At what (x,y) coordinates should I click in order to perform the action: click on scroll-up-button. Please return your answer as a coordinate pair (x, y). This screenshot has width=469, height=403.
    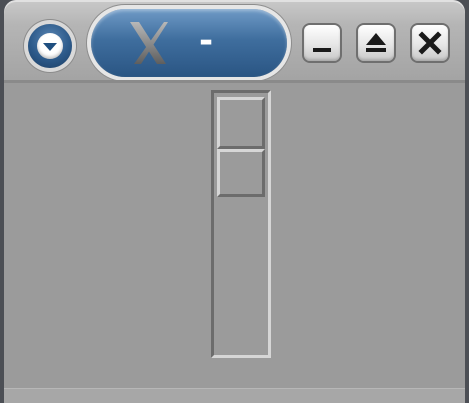
    Looking at the image, I should click on (241, 123).